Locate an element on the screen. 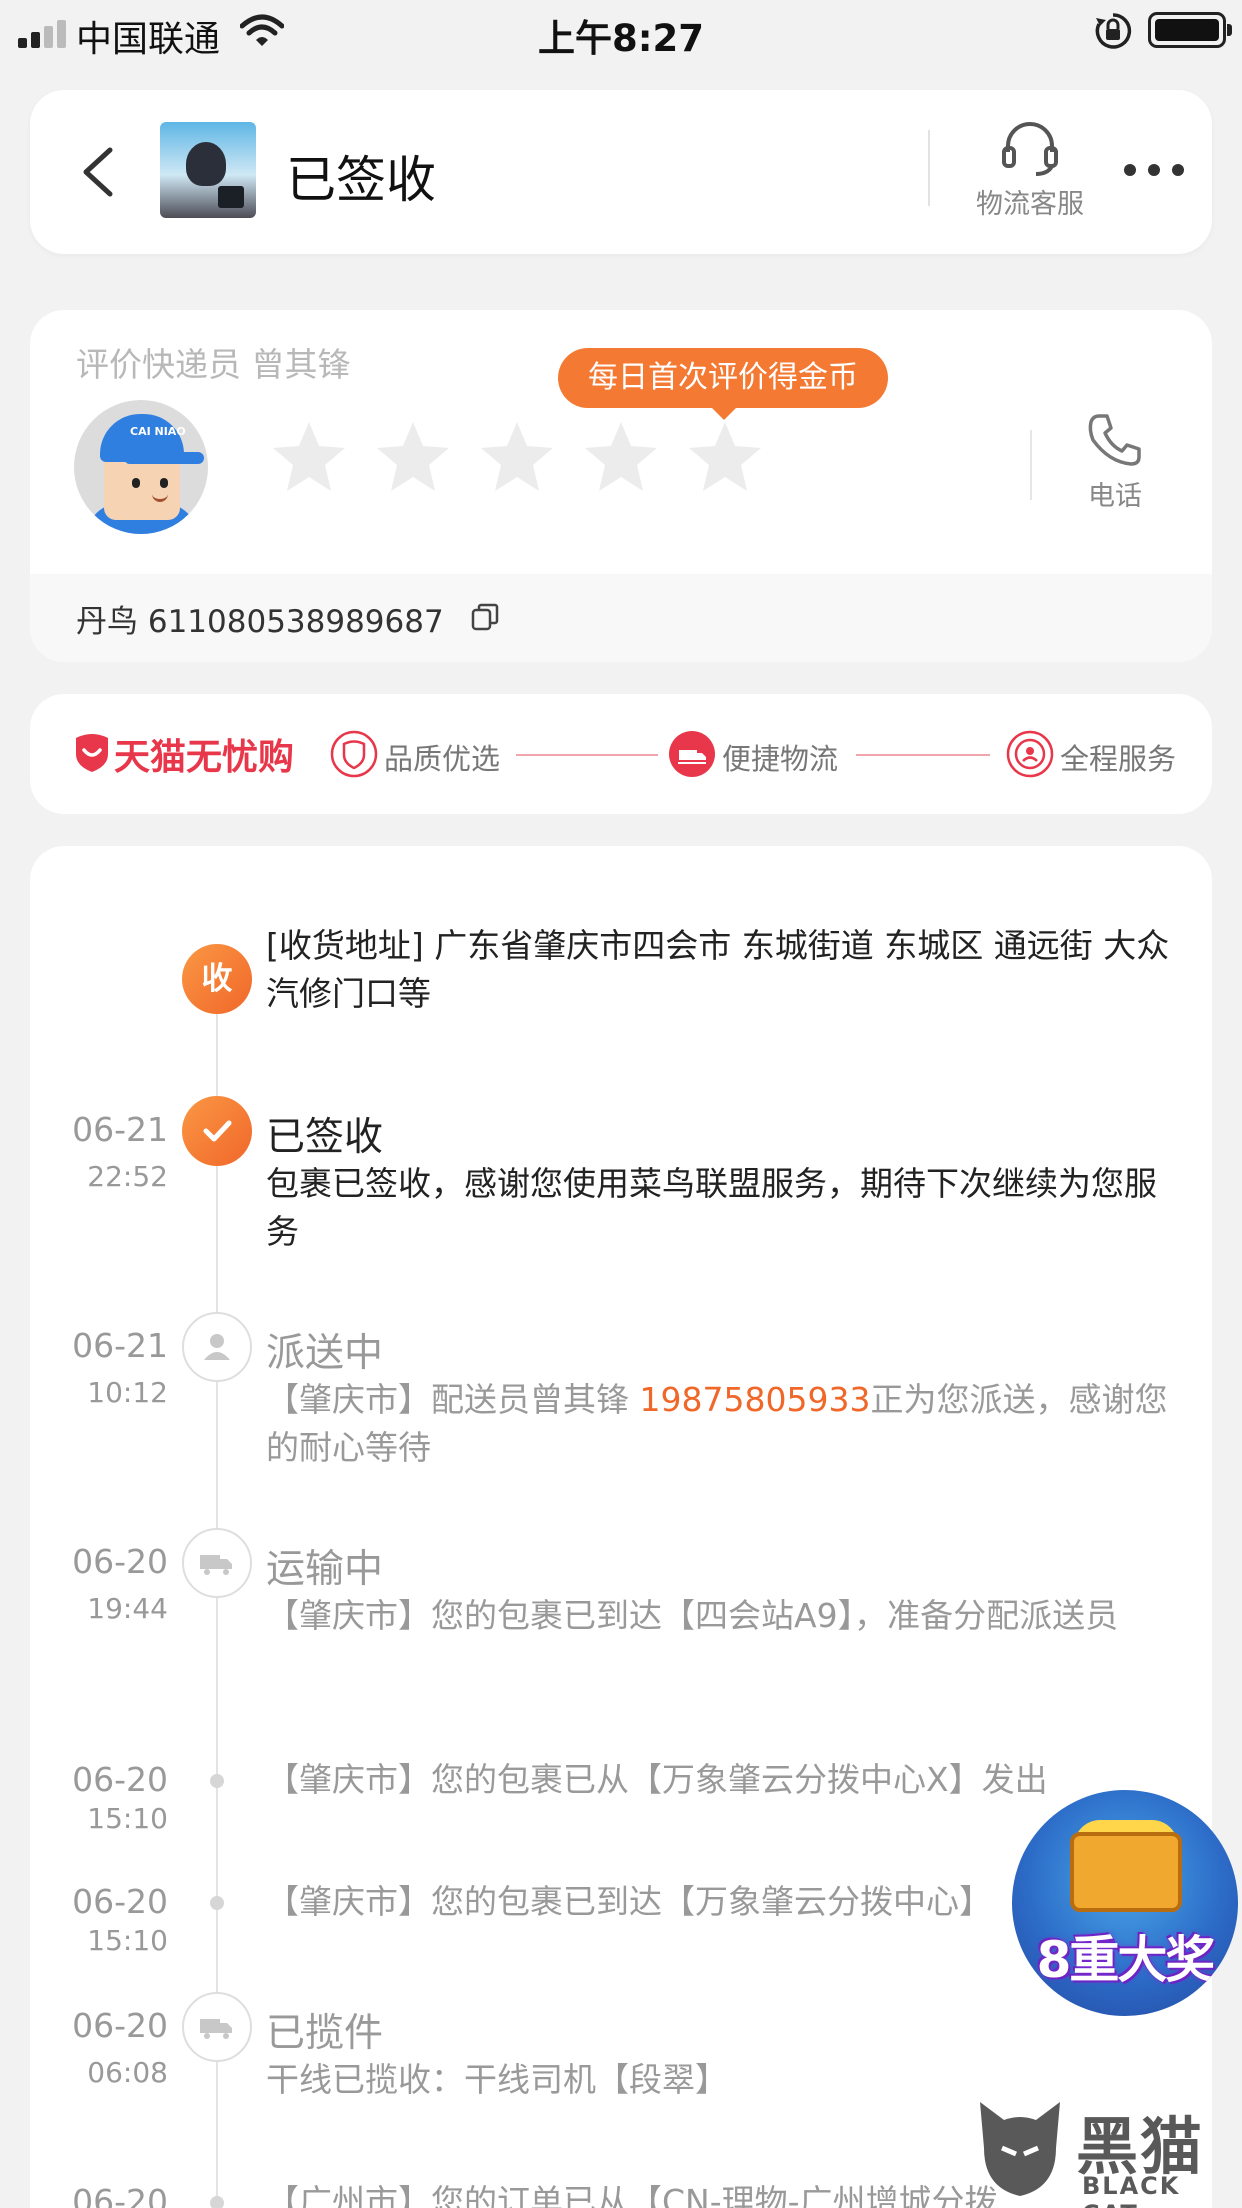  avatar-cap-text: CAI NIAO is located at coordinates (158, 431).